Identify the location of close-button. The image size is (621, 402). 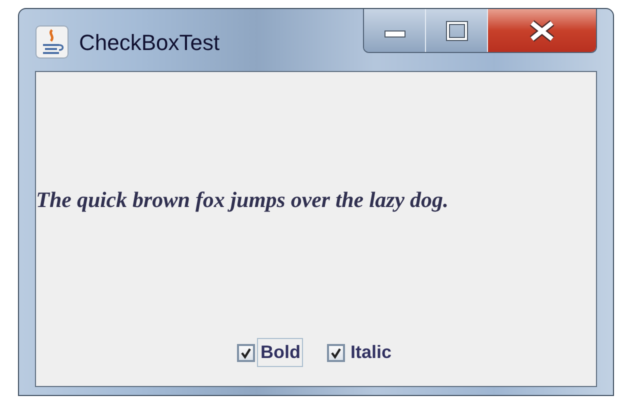
(542, 30).